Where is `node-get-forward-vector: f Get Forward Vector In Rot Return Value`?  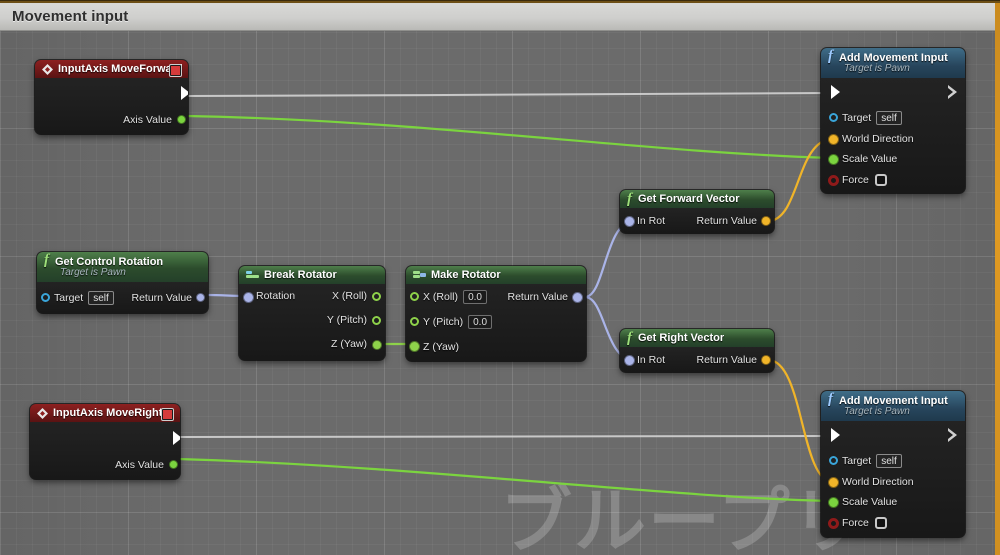
node-get-forward-vector: f Get Forward Vector In Rot Return Value is located at coordinates (697, 211).